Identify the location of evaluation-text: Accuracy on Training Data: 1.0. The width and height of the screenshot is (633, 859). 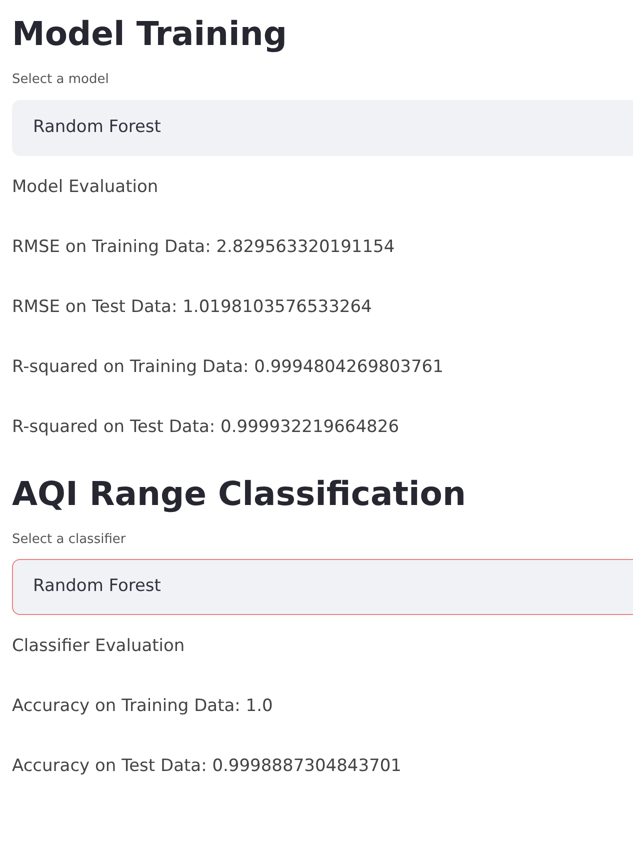
(142, 706).